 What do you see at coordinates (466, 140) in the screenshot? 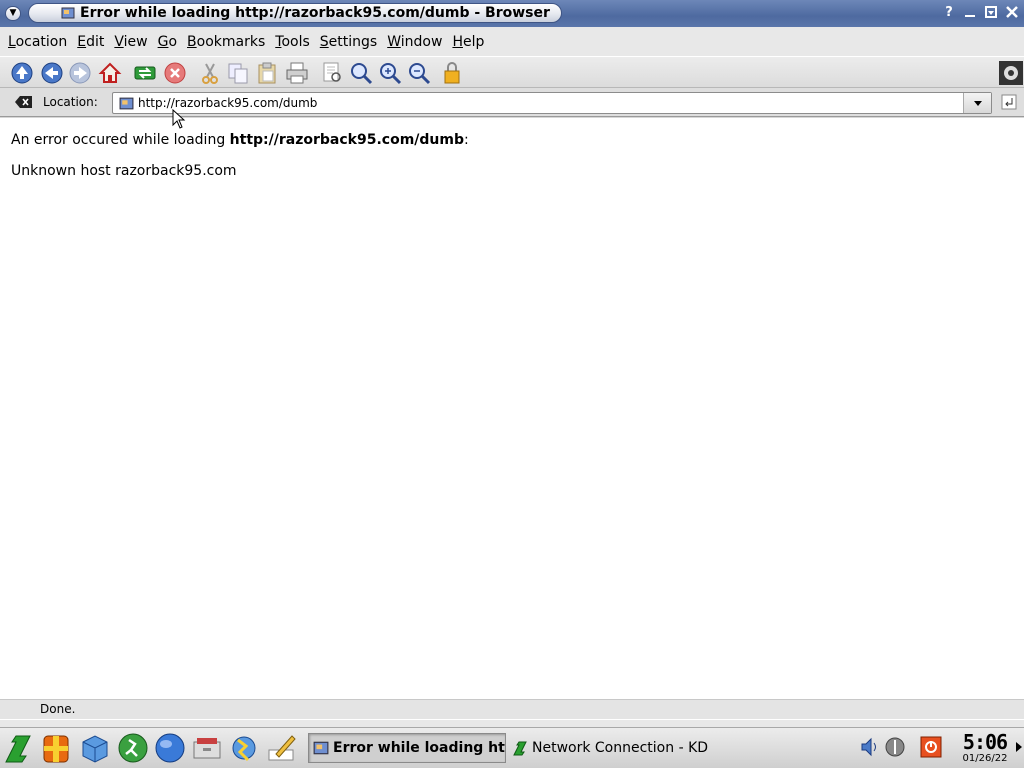
I see `error-suffix: :` at bounding box center [466, 140].